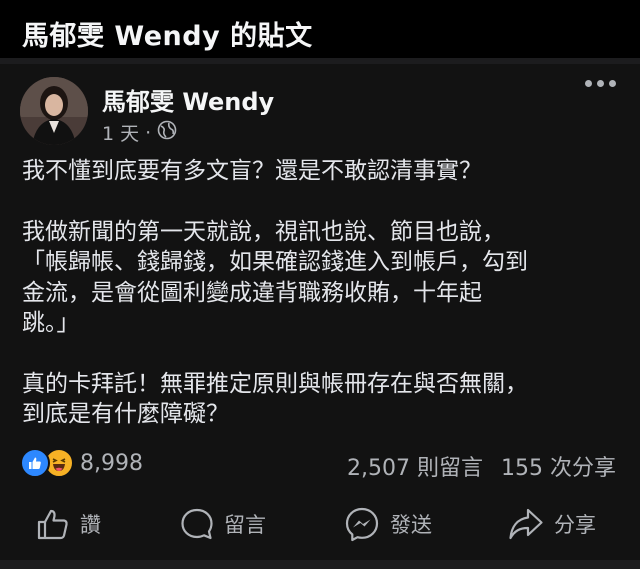 This screenshot has width=640, height=569. What do you see at coordinates (275, 262) in the screenshot?
I see `post-line: 「帳歸帳、錢歸錢，如果確認錢進入到帳戶，勾到` at bounding box center [275, 262].